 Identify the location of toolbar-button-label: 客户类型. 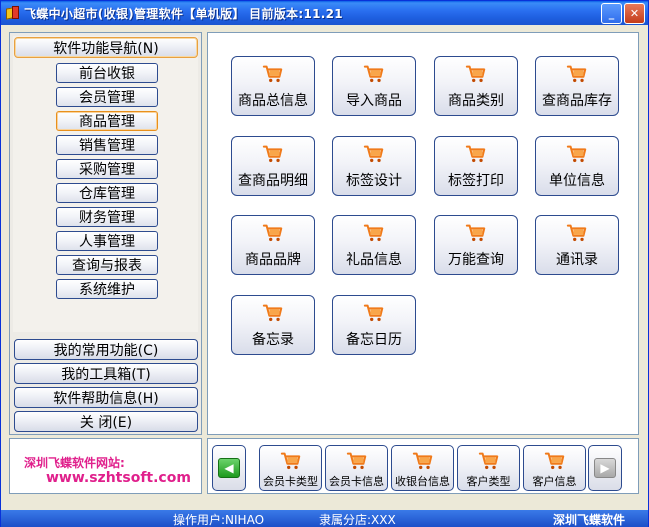
(488, 481).